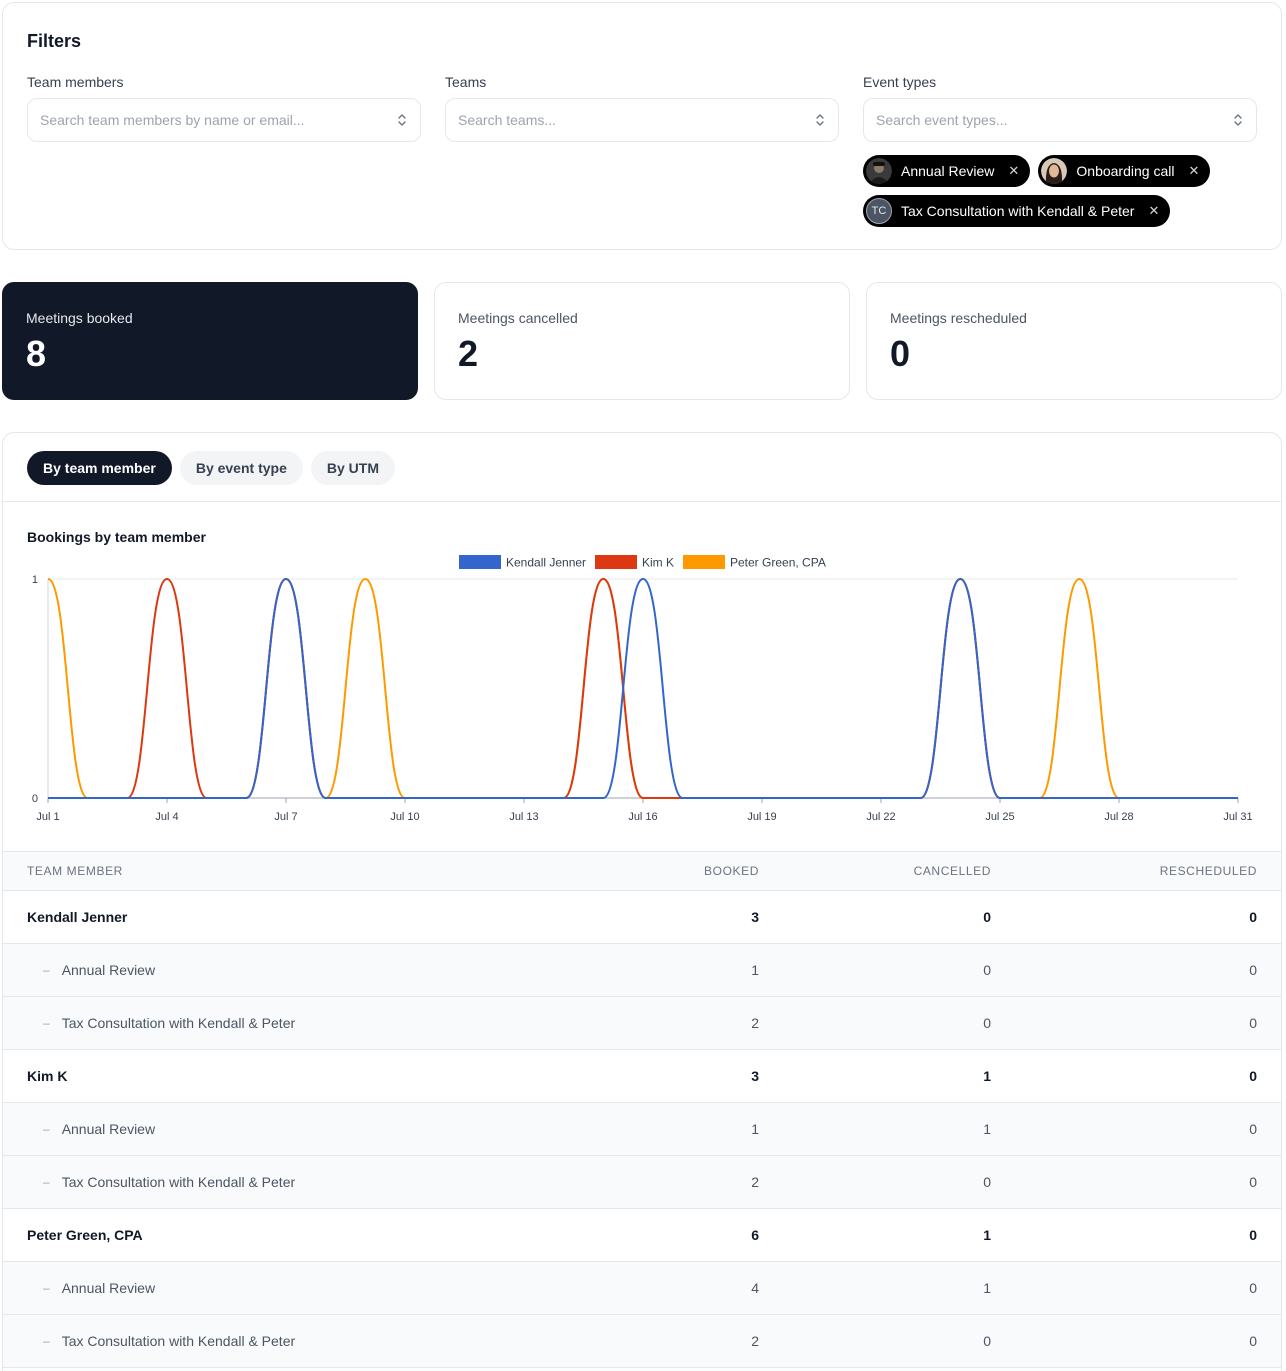  What do you see at coordinates (273, 871) in the screenshot?
I see `header-team-member: TEAM MEMBER` at bounding box center [273, 871].